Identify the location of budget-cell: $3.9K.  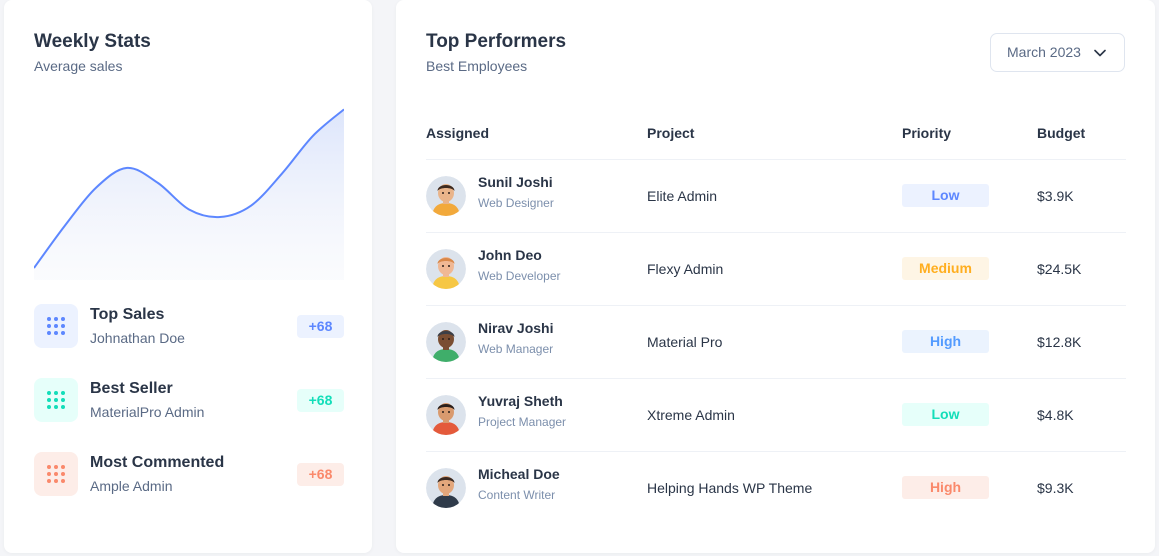
(1081, 196).